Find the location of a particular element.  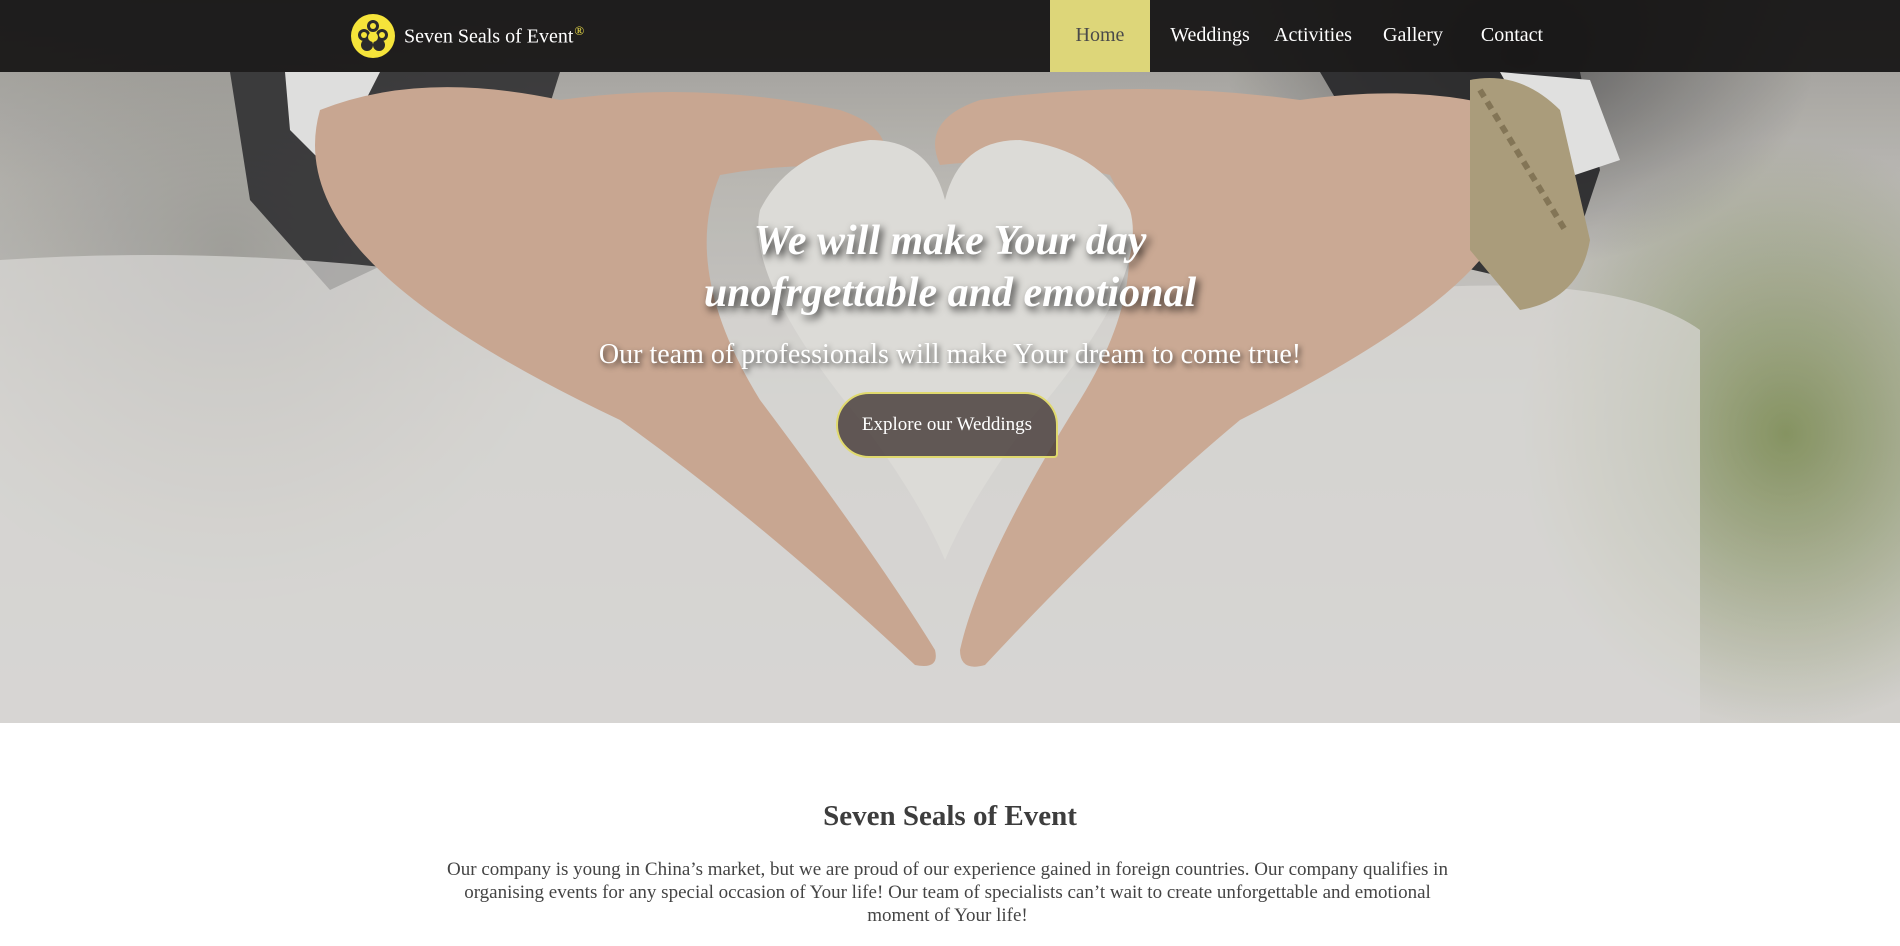

nav-activities: Activities is located at coordinates (1313, 36).